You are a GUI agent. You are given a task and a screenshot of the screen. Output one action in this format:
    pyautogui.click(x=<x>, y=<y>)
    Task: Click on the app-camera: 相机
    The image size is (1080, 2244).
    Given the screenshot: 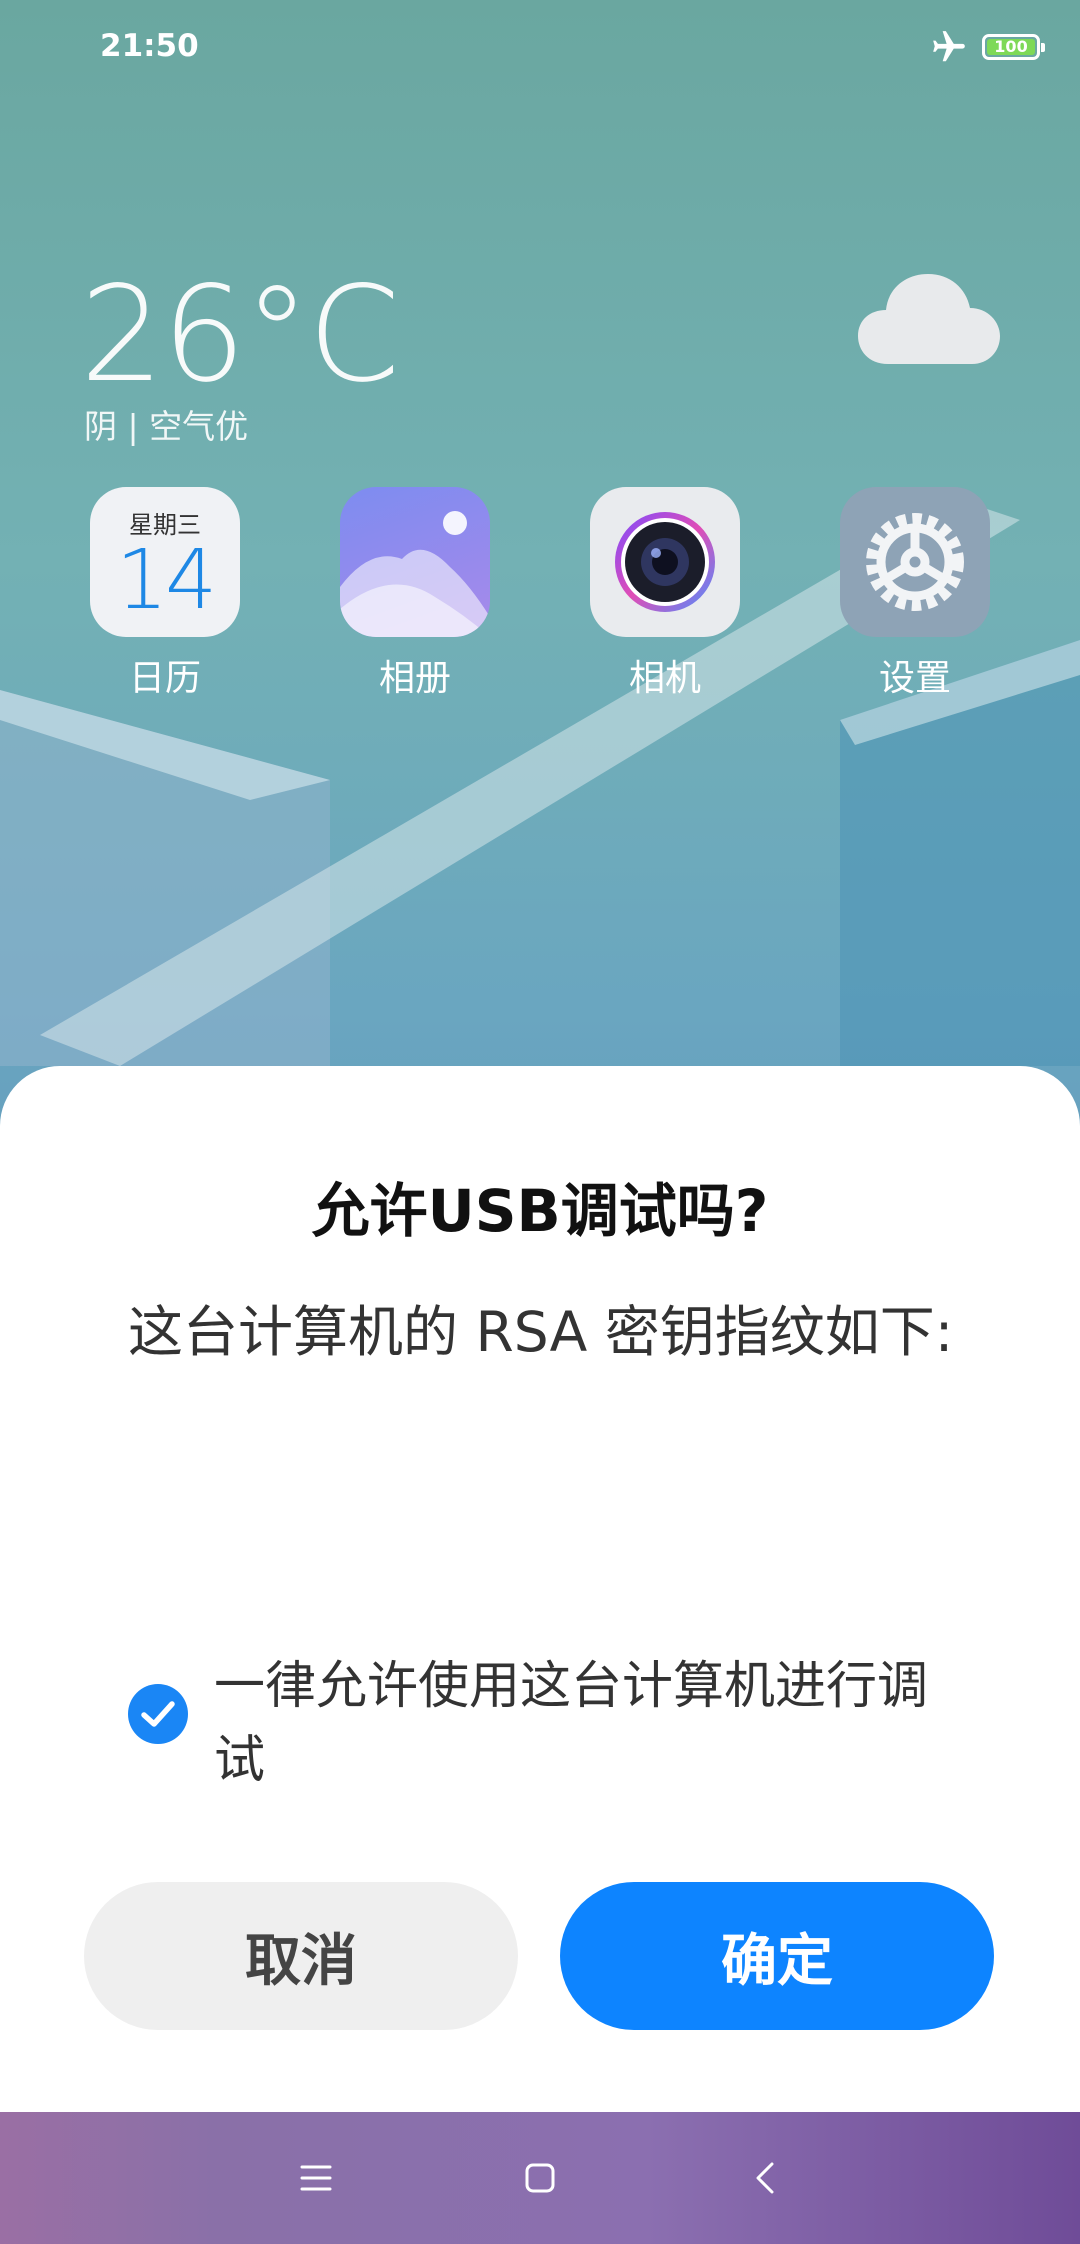 What is the action you would take?
    pyautogui.click(x=665, y=594)
    